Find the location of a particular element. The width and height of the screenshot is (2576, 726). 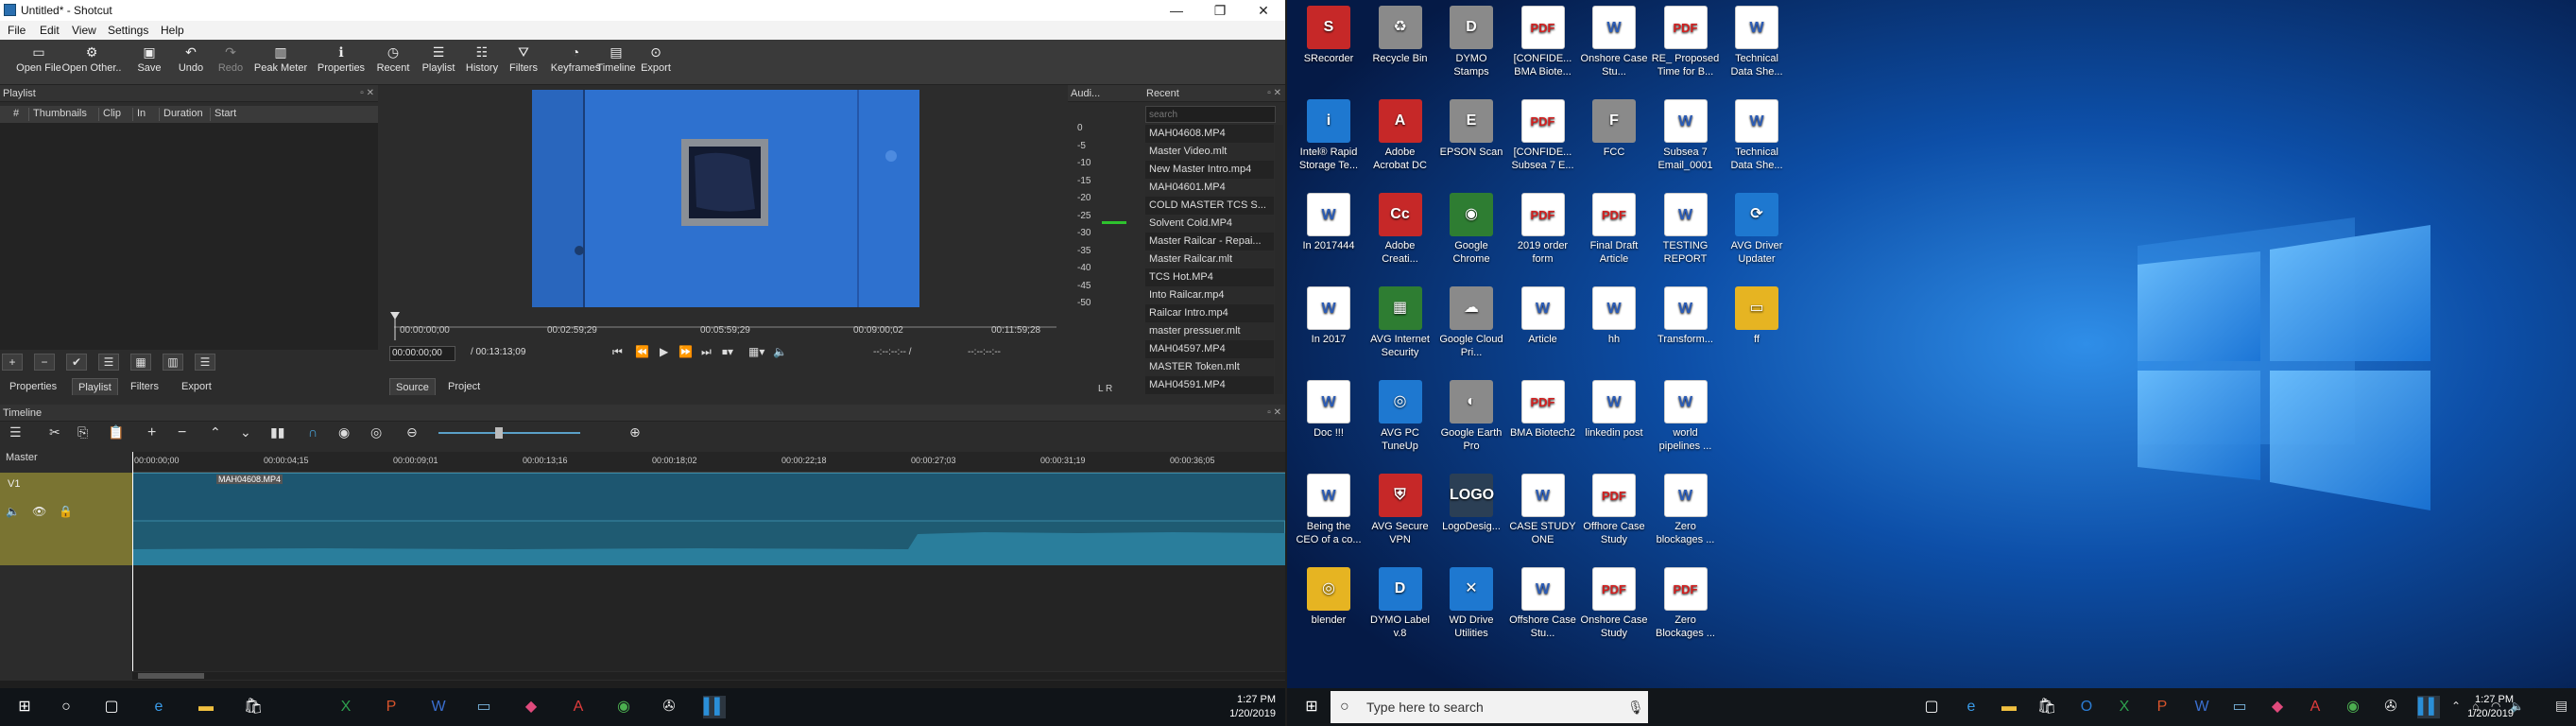

desktop-icon: PDF 2019 order form is located at coordinates (1543, 229).